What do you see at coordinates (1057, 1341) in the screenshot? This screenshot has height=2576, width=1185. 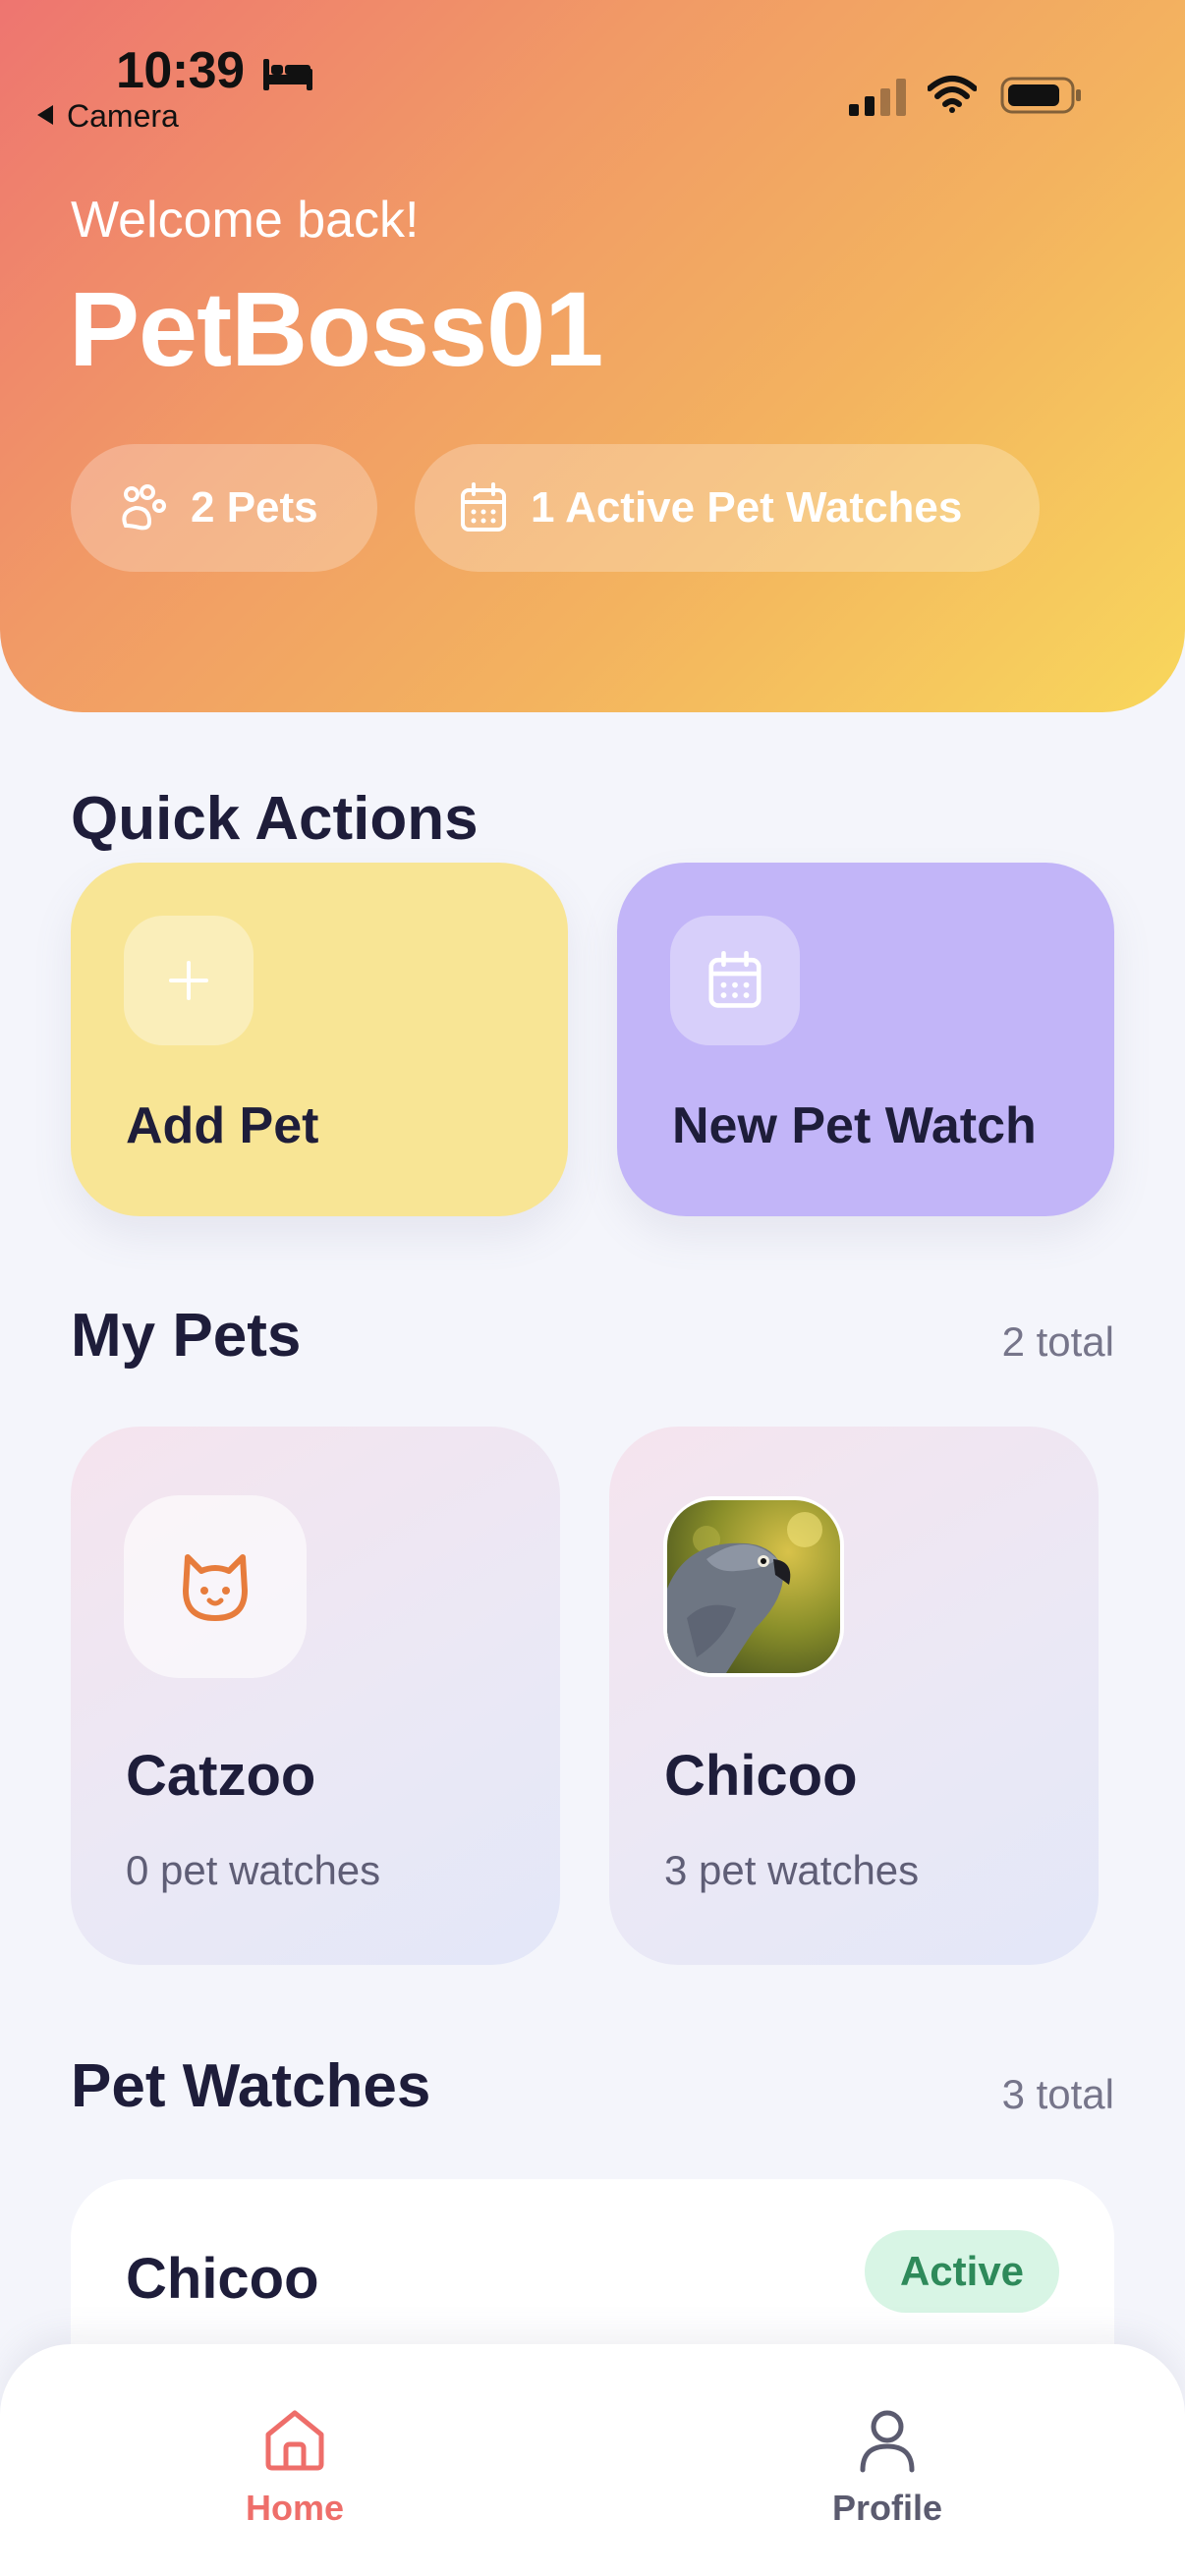 I see `my-pets-count: 2 total` at bounding box center [1057, 1341].